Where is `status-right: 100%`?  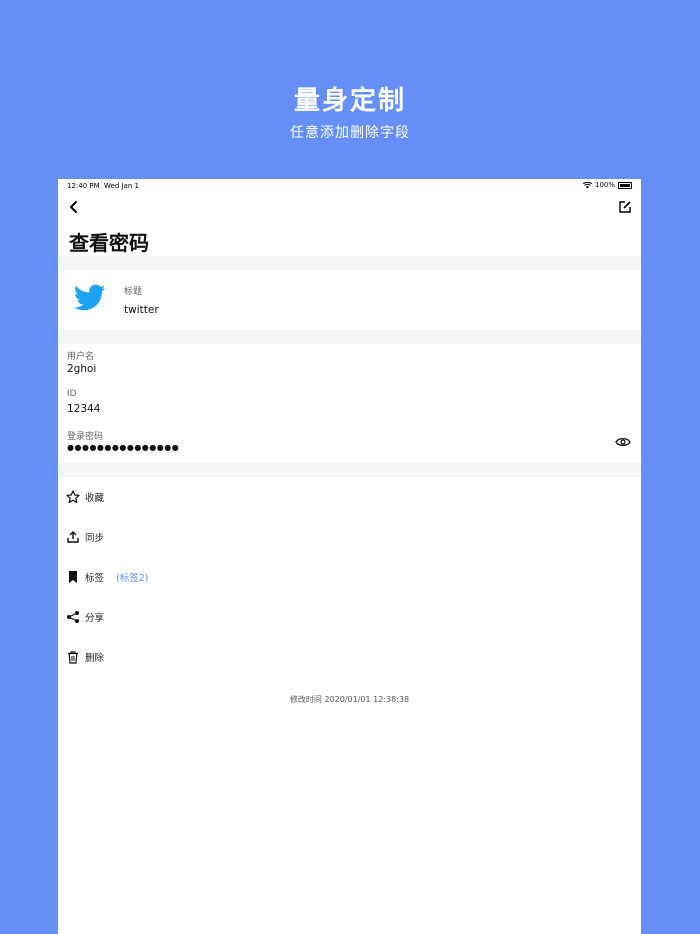 status-right: 100% is located at coordinates (607, 185).